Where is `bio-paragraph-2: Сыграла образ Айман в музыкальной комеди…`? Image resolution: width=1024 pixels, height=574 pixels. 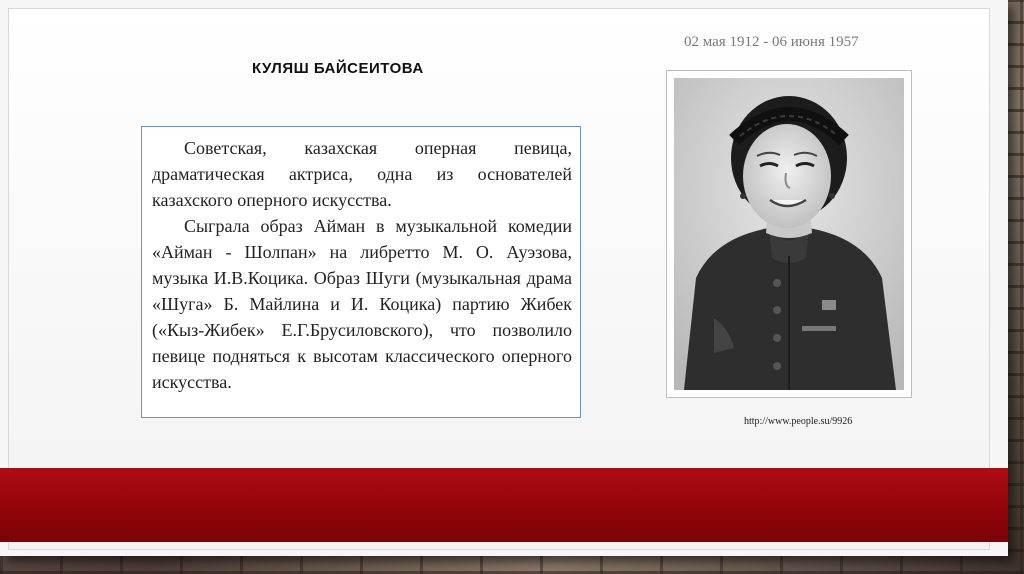 bio-paragraph-2: Сыграла образ Айман в музыкальной комеди… is located at coordinates (362, 304).